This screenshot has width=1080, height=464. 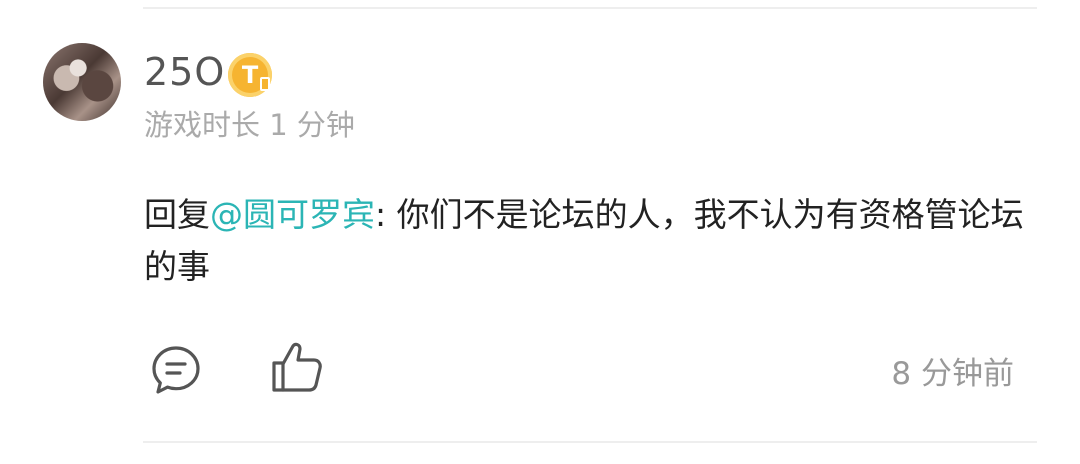 I want to click on thumbs-up-icon, so click(x=297, y=367).